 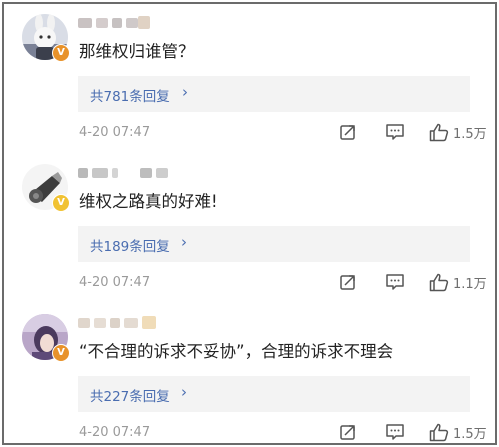 I want to click on comment-text: 维权之路真的好难!, so click(x=148, y=201).